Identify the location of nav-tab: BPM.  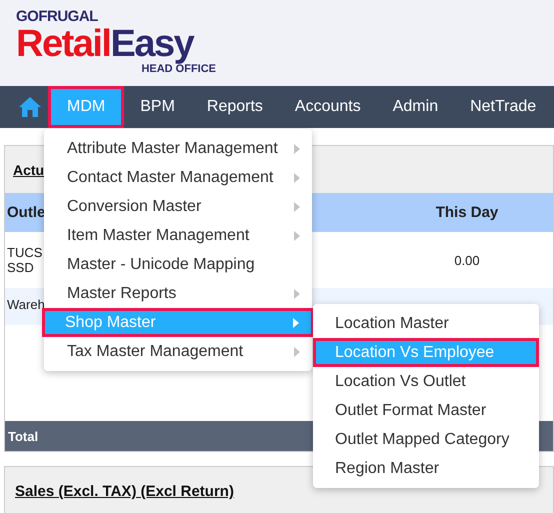
(157, 107).